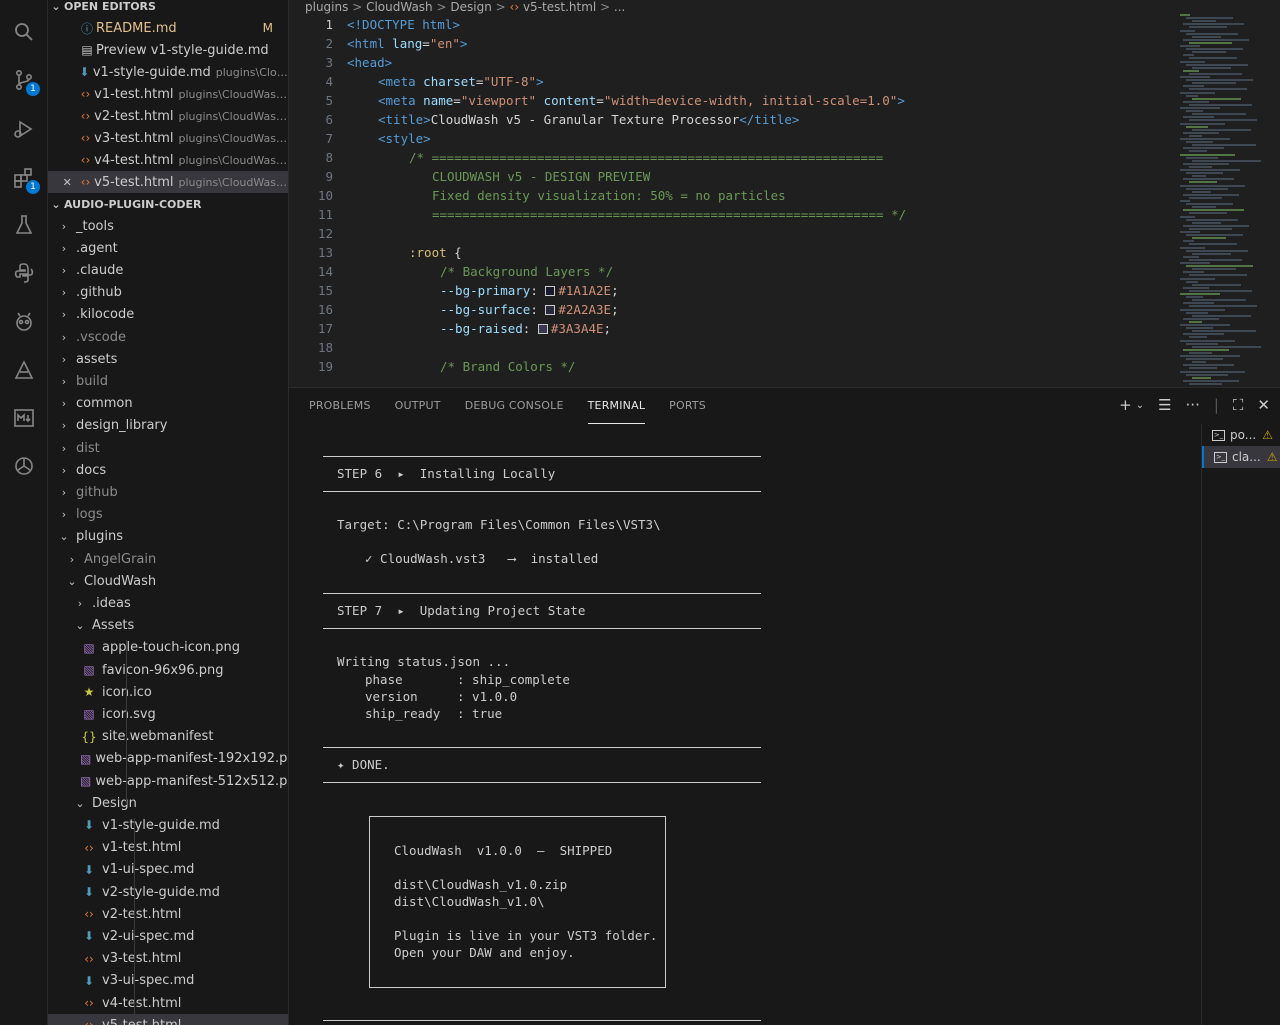 This screenshot has height=1025, width=1280. What do you see at coordinates (168, 581) in the screenshot?
I see `tree-folder: ⌄ CloudWash` at bounding box center [168, 581].